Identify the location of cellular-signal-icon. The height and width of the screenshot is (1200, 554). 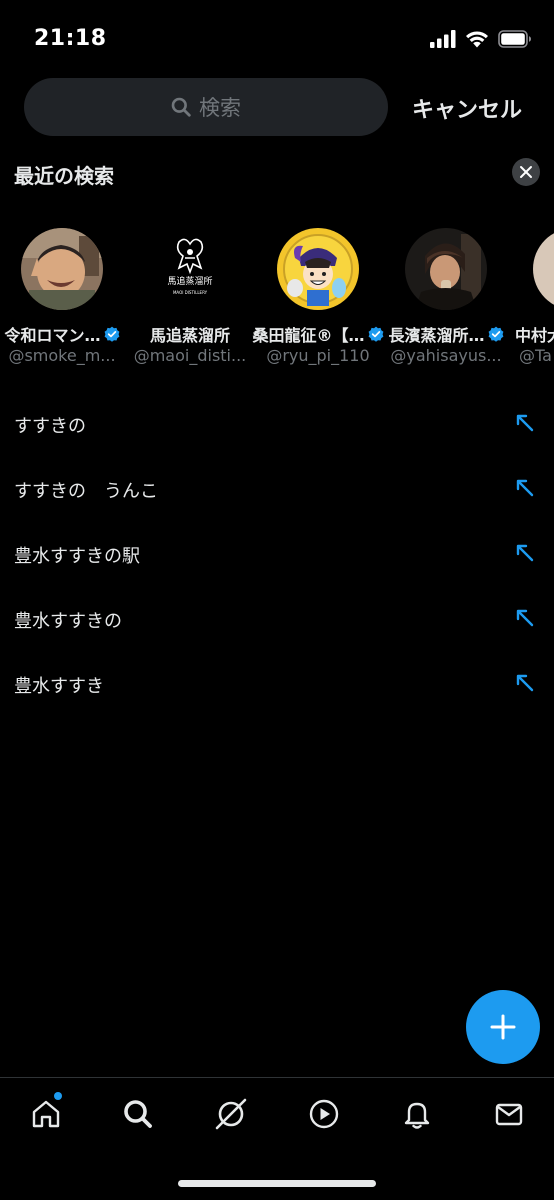
(443, 39).